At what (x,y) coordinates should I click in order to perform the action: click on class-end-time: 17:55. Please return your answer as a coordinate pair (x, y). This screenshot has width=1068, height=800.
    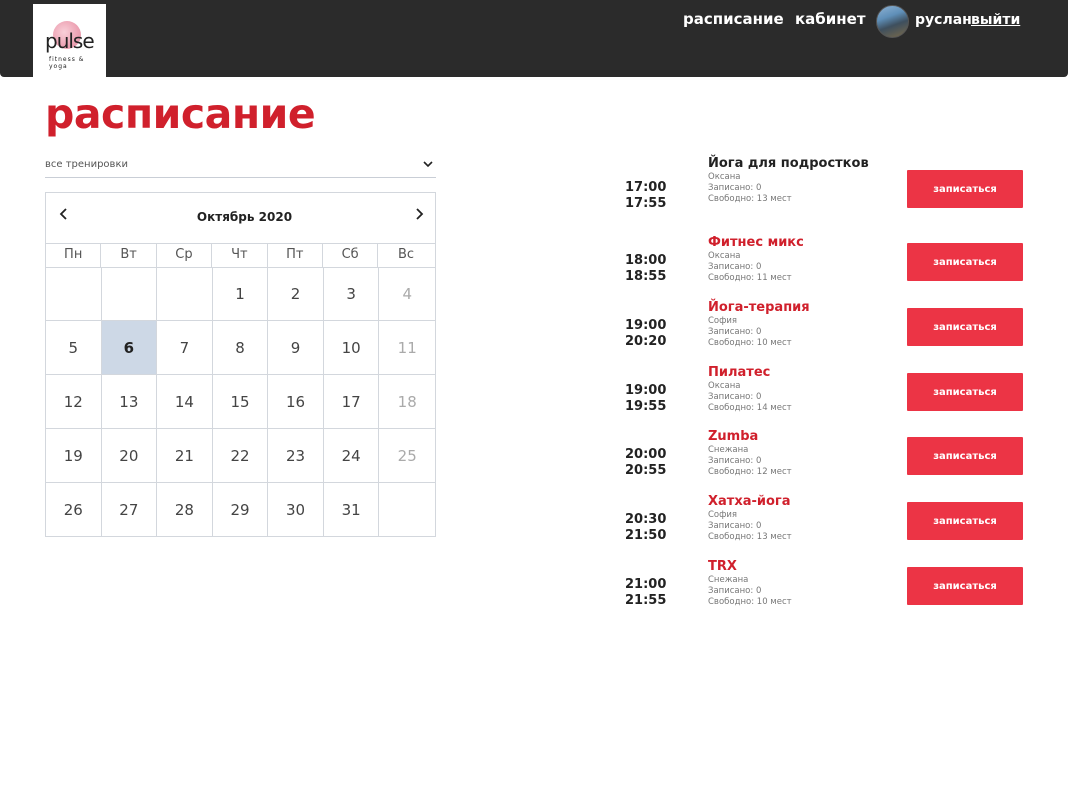
    Looking at the image, I should click on (646, 203).